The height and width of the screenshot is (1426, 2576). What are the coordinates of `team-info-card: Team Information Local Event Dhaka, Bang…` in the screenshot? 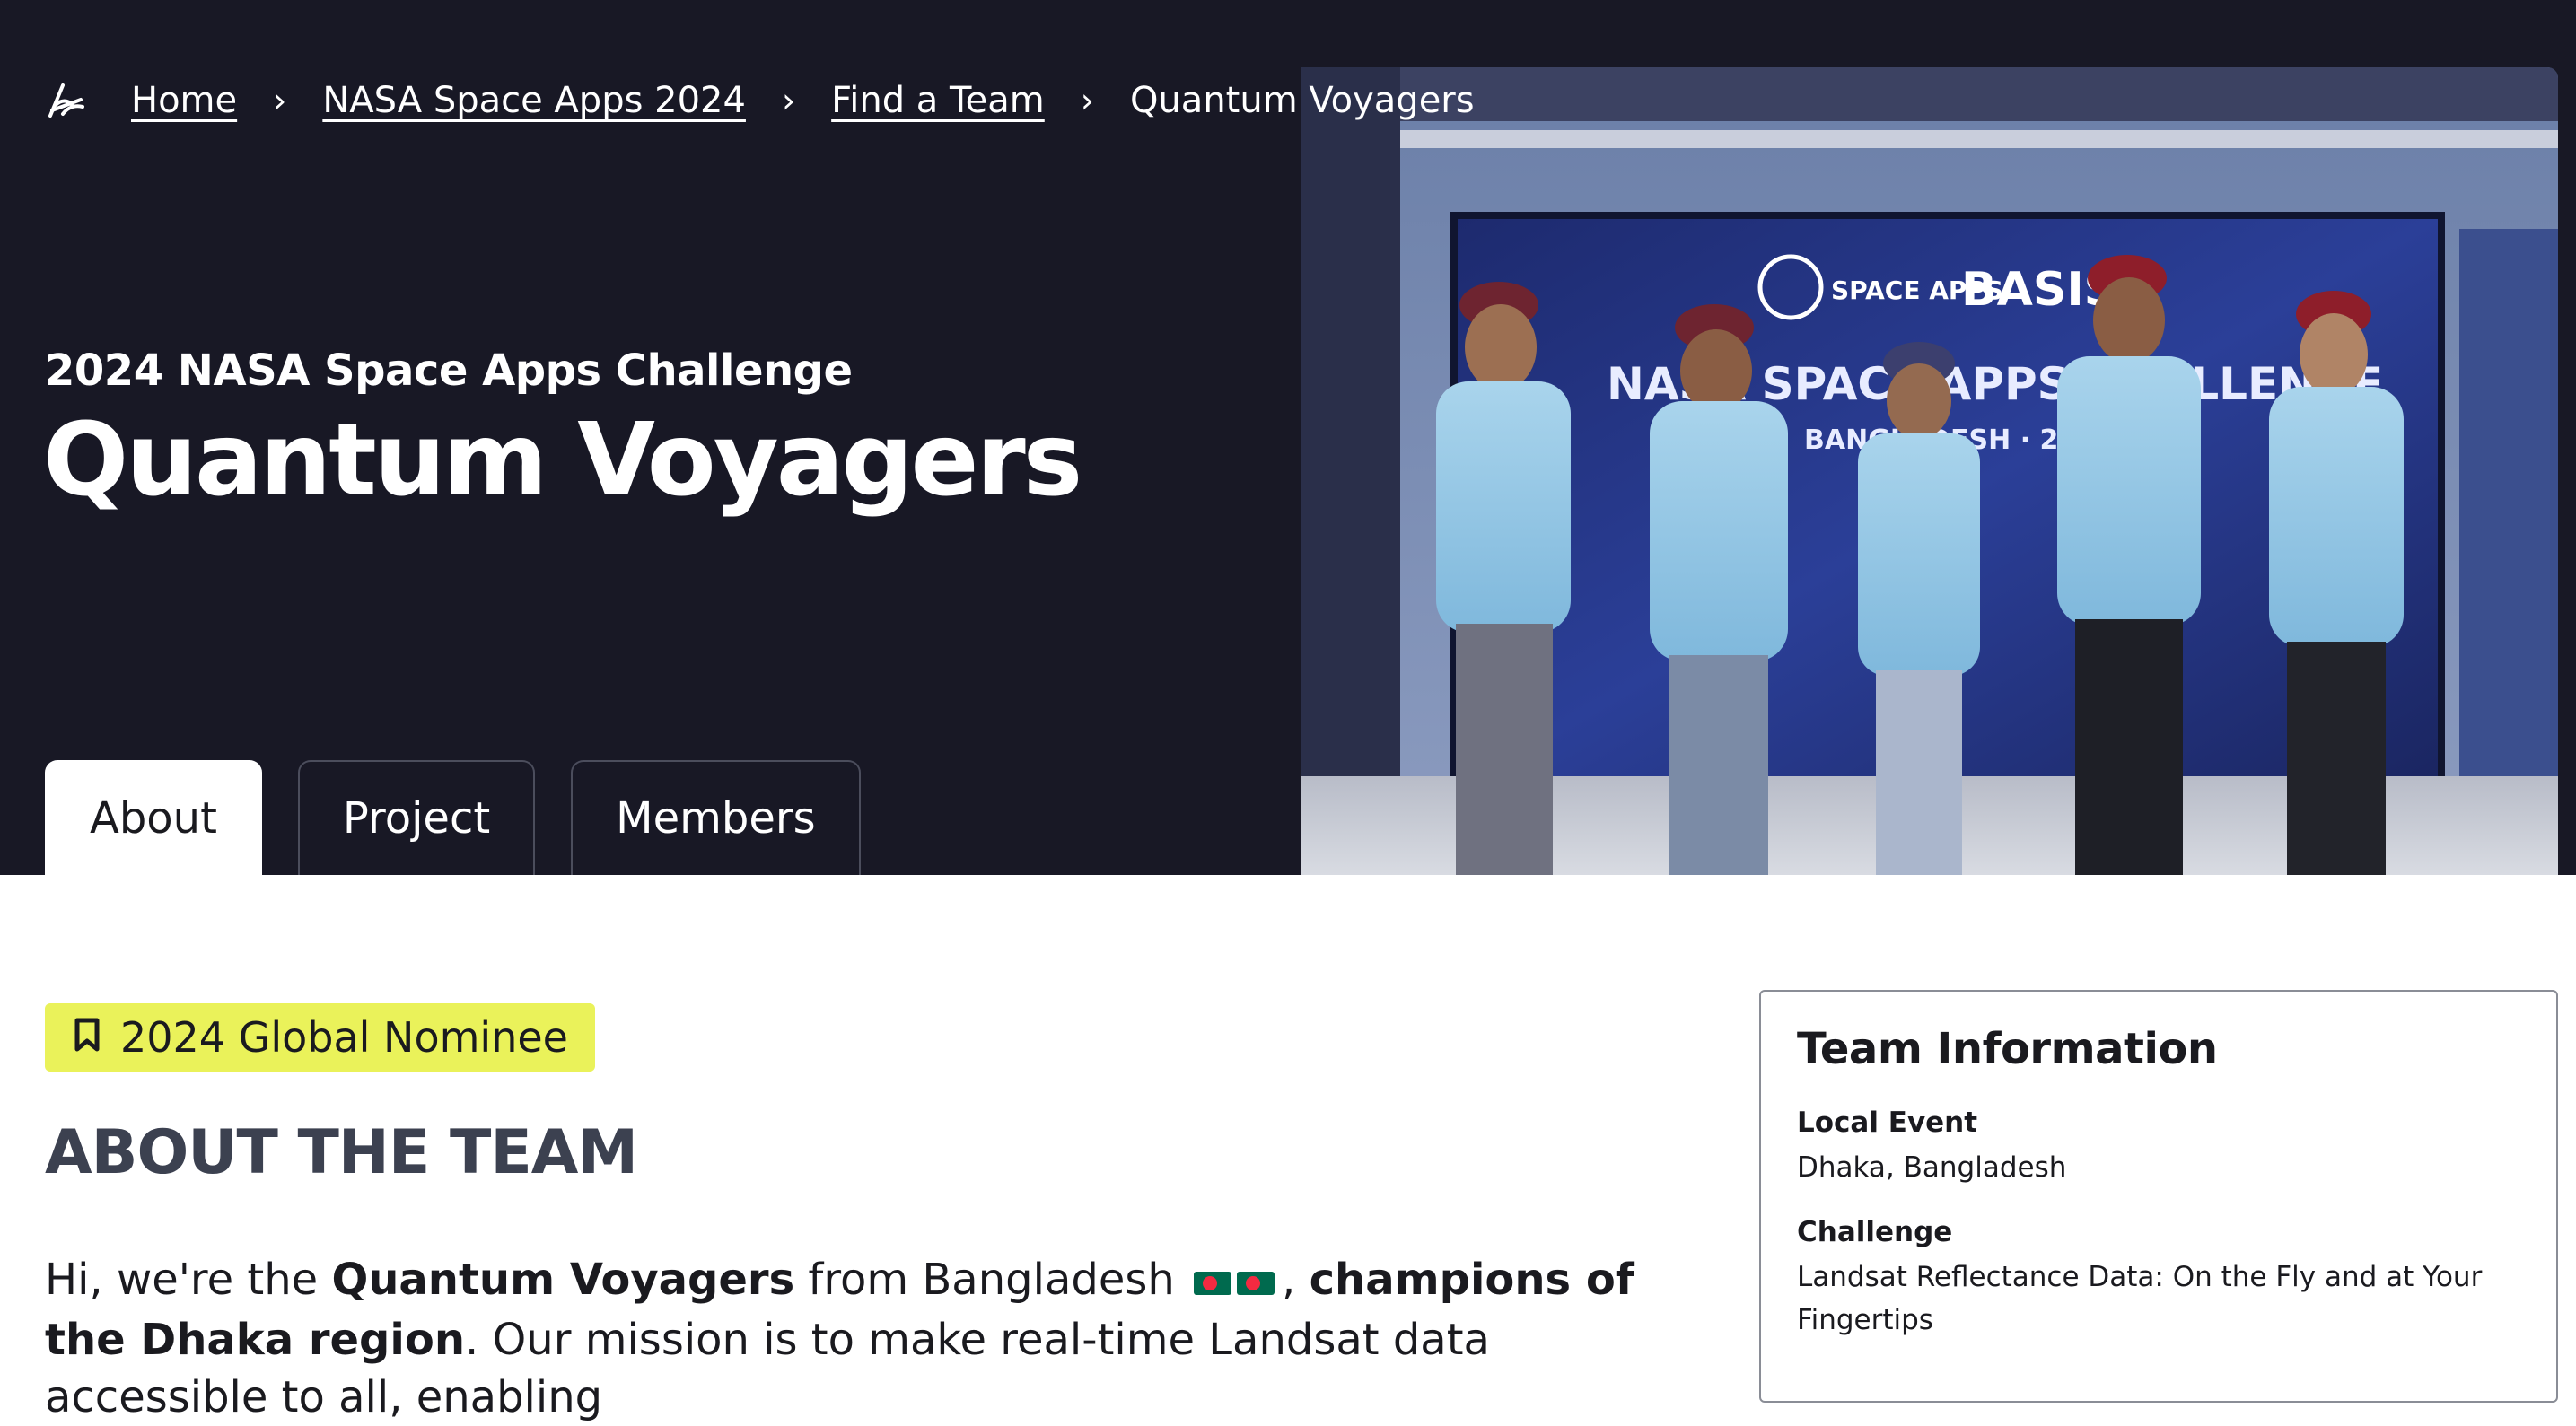 It's located at (2158, 1196).